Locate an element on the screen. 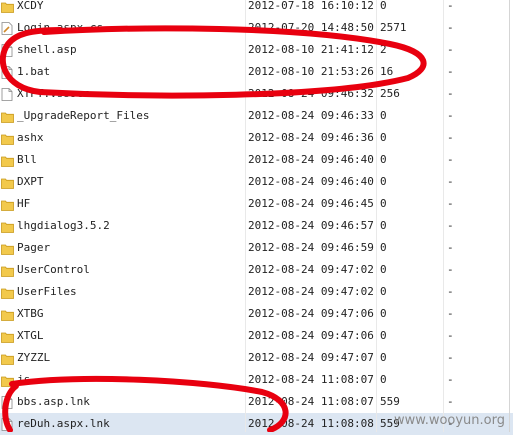 The image size is (513, 439). file-name: ZYZZL is located at coordinates (34, 357).